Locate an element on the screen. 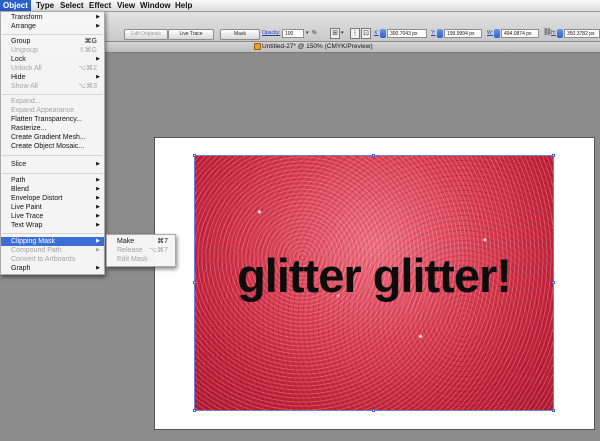 Image resolution: width=600 pixels, height=441 pixels. h-stepper-icon is located at coordinates (560, 33).